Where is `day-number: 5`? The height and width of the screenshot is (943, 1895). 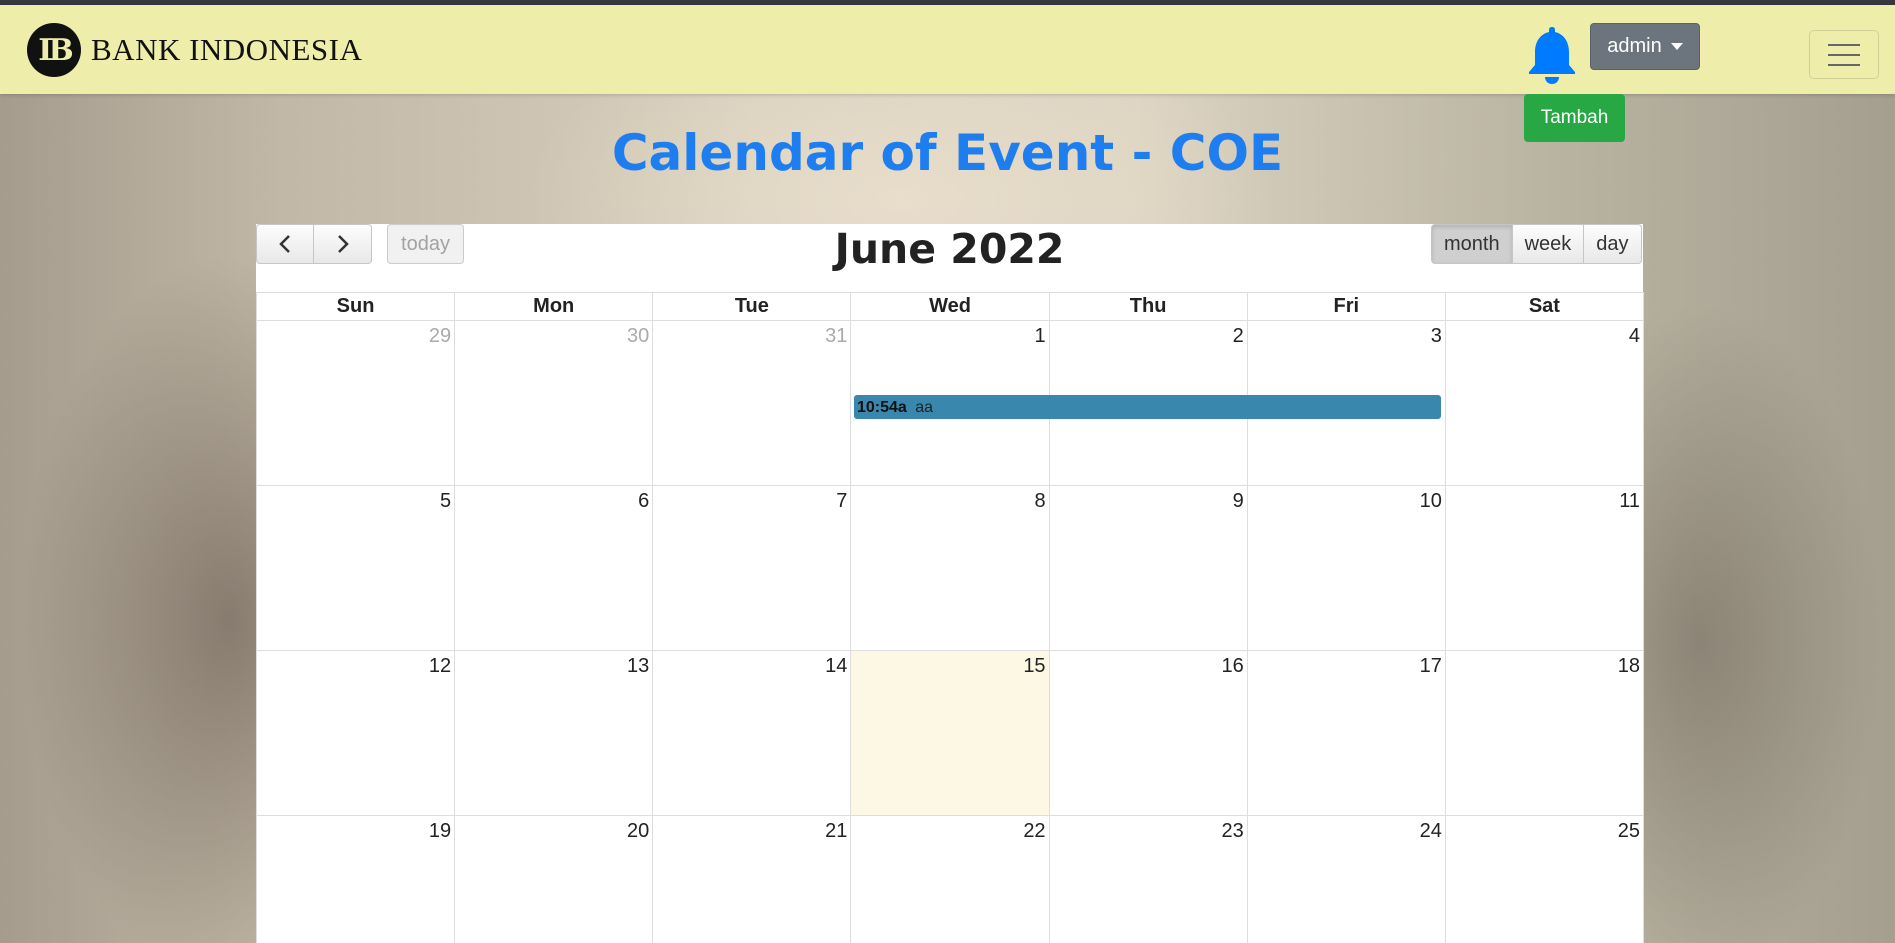
day-number: 5 is located at coordinates (446, 501).